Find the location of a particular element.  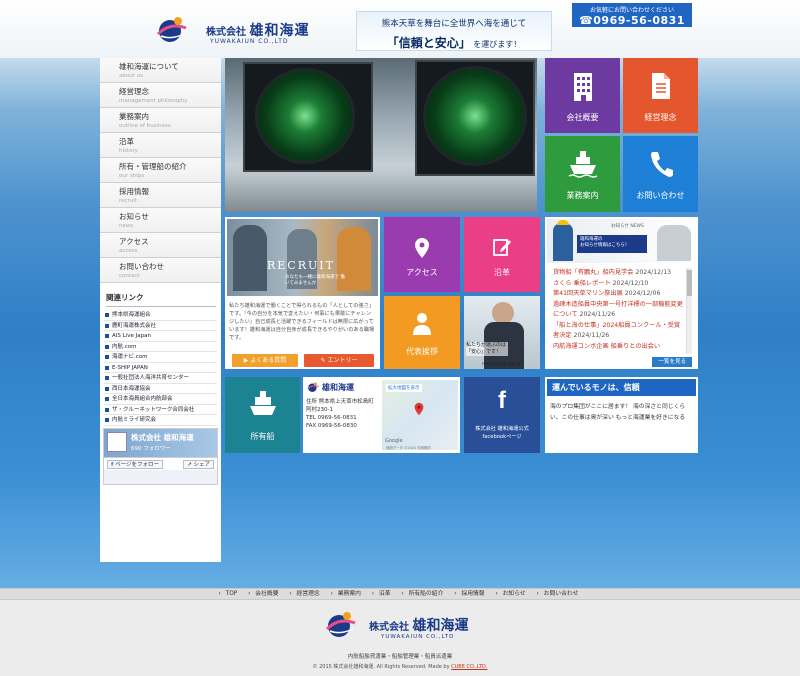

related-link: 全日本海員組合内航部会 is located at coordinates (160, 399).